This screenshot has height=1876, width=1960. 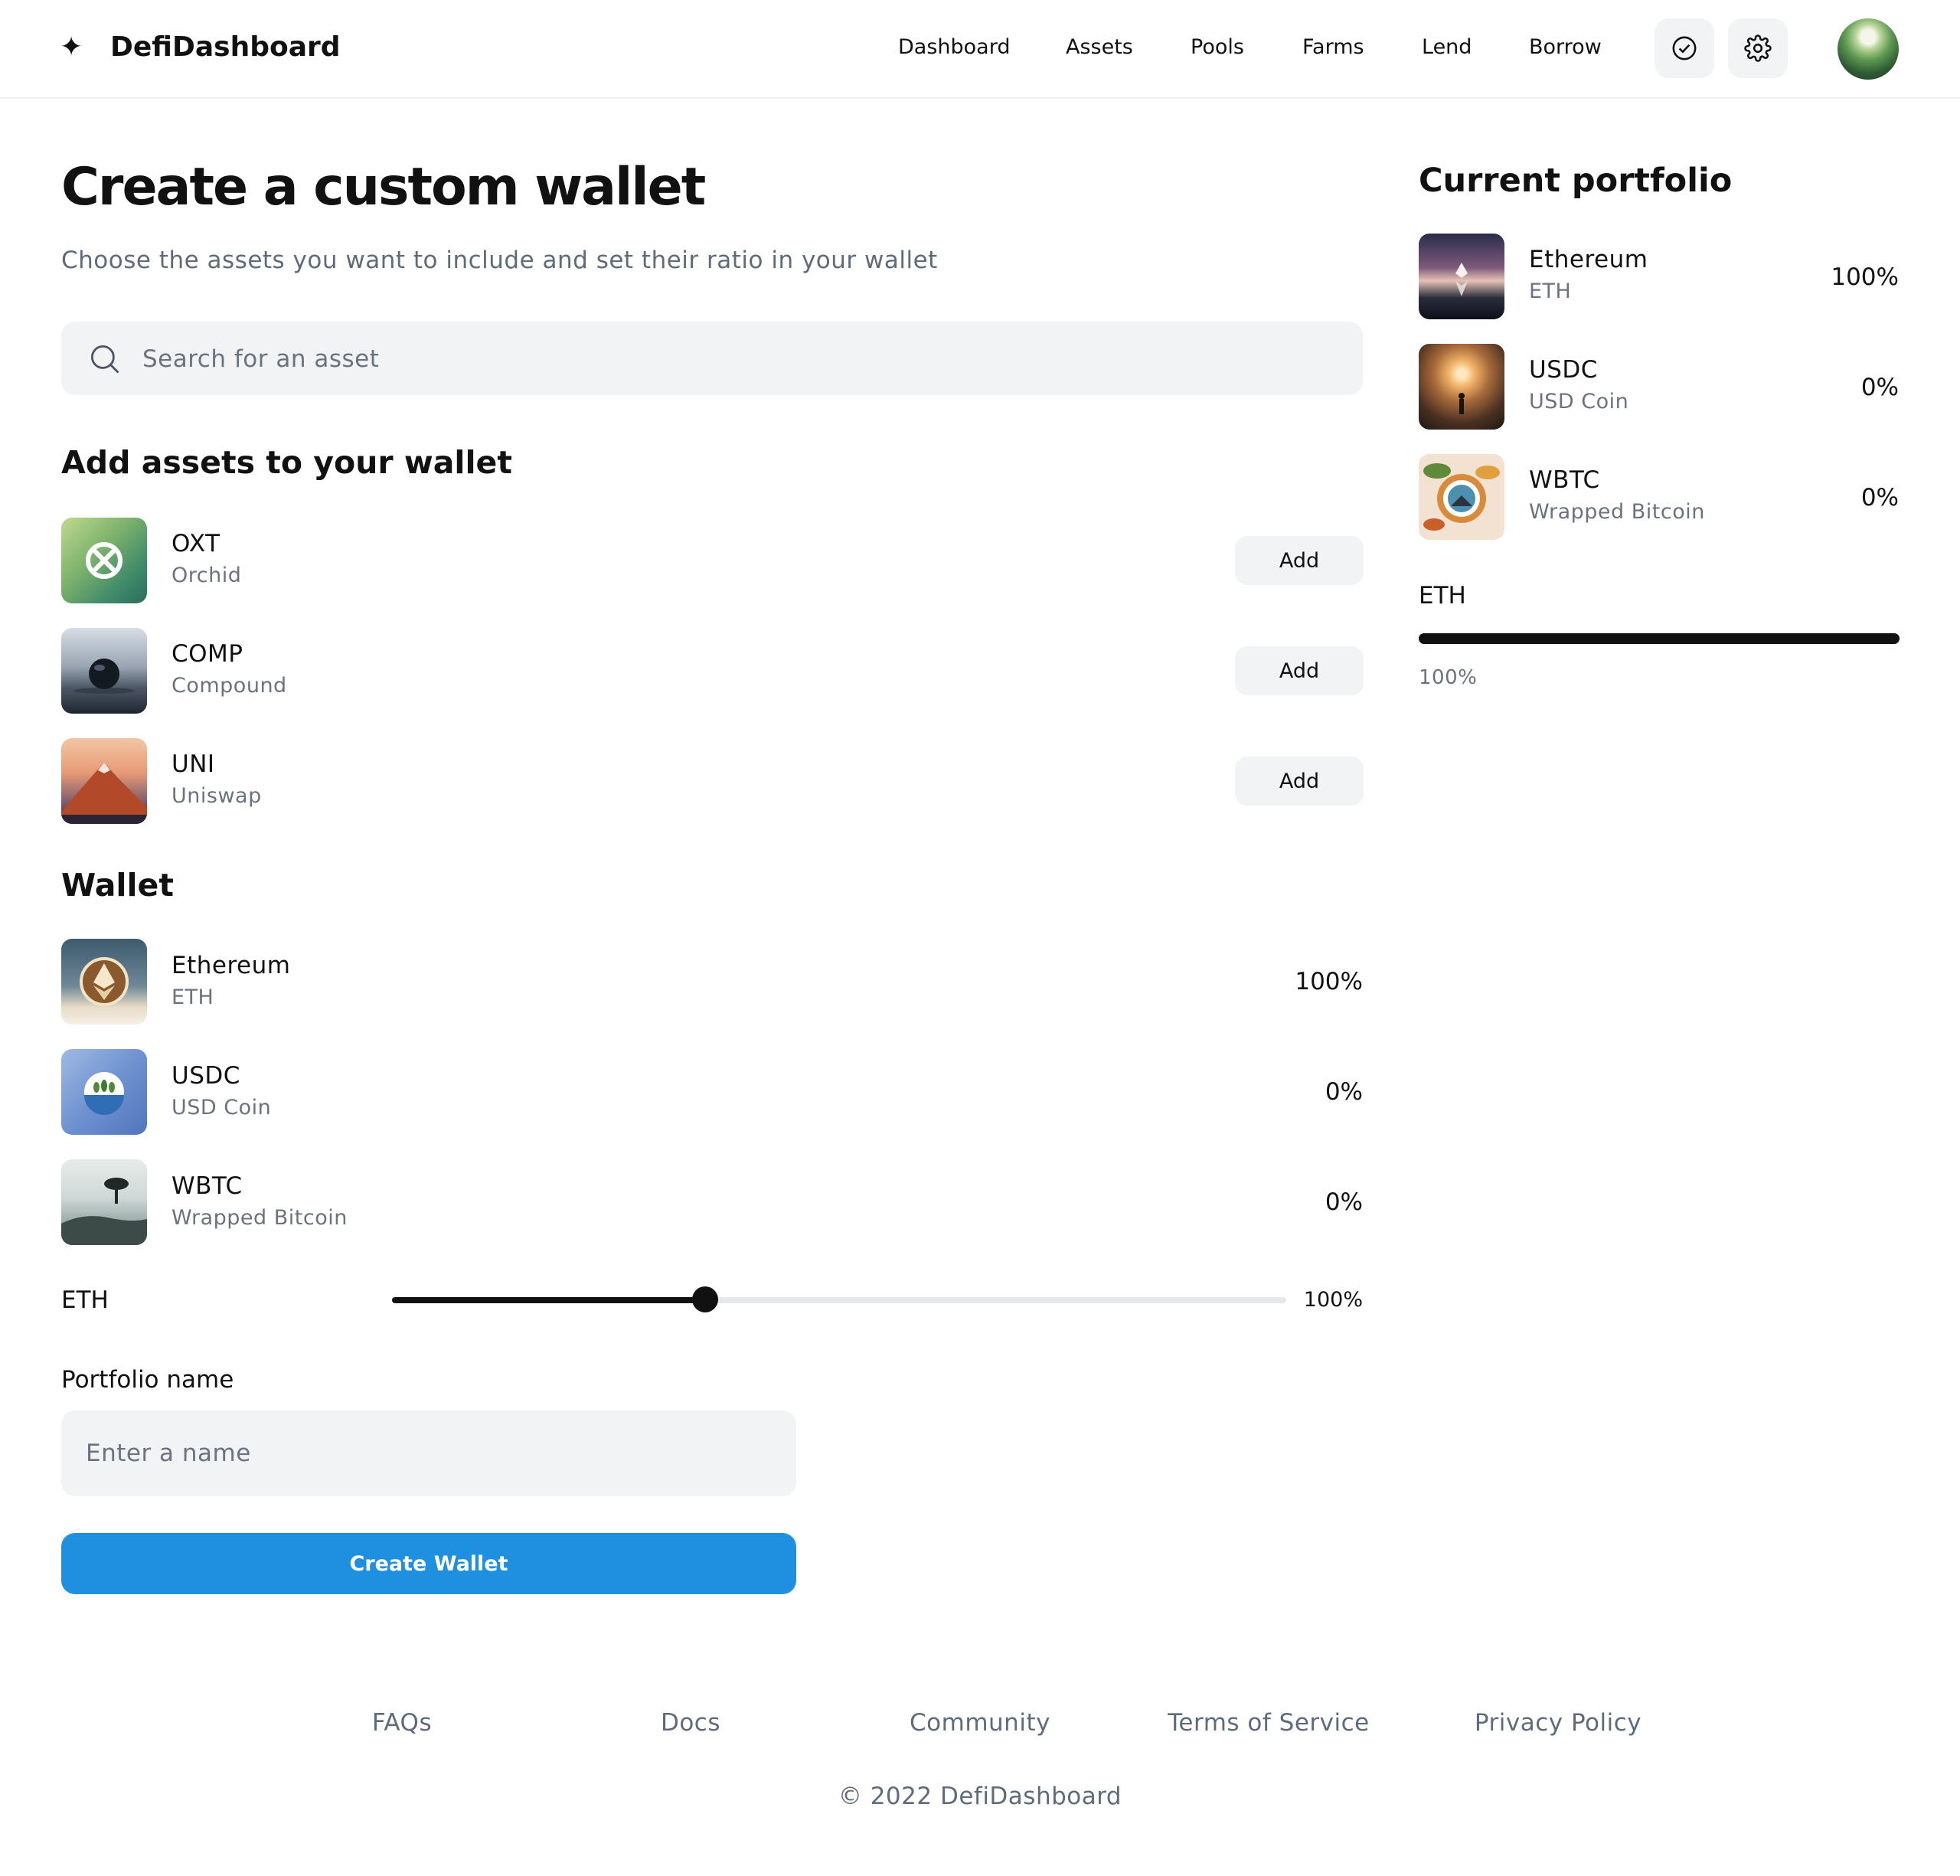 I want to click on wallet-asset-name: Ethereum, so click(x=231, y=965).